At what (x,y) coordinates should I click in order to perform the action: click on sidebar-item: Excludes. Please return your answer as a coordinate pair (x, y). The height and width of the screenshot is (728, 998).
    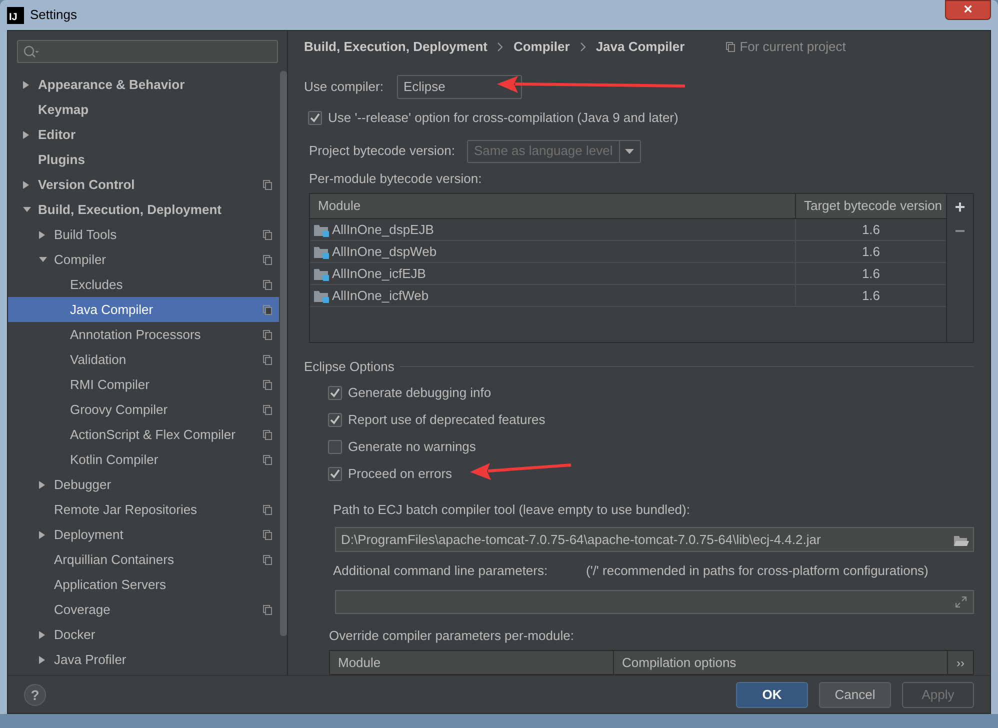
    Looking at the image, I should click on (143, 284).